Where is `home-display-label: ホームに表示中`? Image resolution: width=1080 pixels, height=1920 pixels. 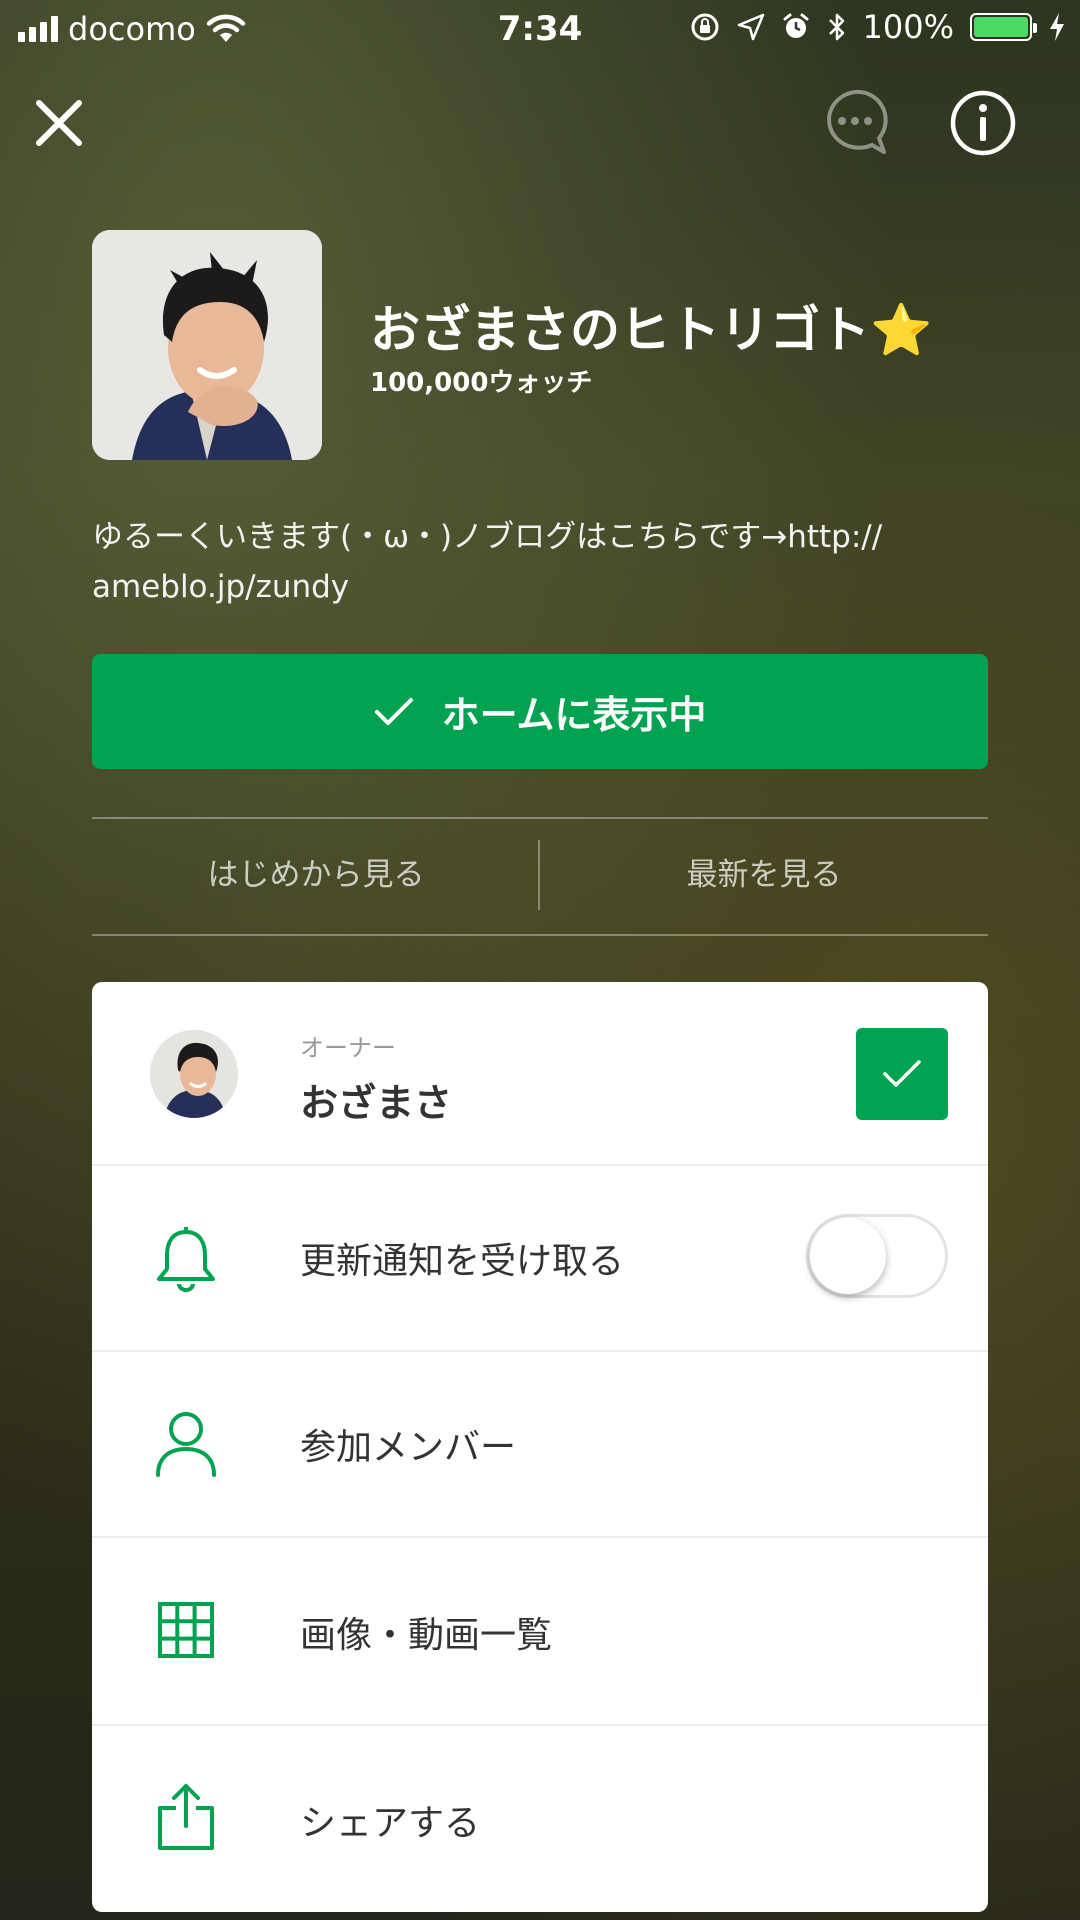 home-display-label: ホームに表示中 is located at coordinates (574, 715).